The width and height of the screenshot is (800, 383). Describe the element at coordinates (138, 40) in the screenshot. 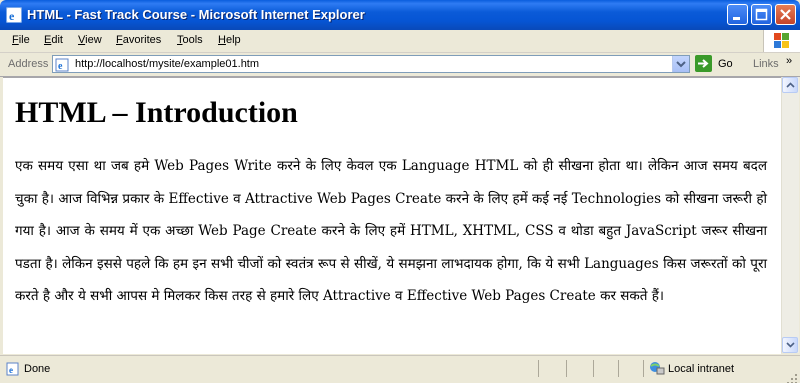

I see `menu-favorites: Favorites` at that location.